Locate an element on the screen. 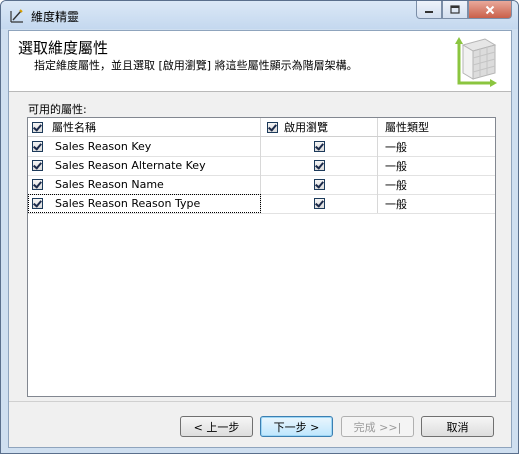 This screenshot has width=519, height=454. row-name-cell: Sales Reason Alternate Key is located at coordinates (144, 165).